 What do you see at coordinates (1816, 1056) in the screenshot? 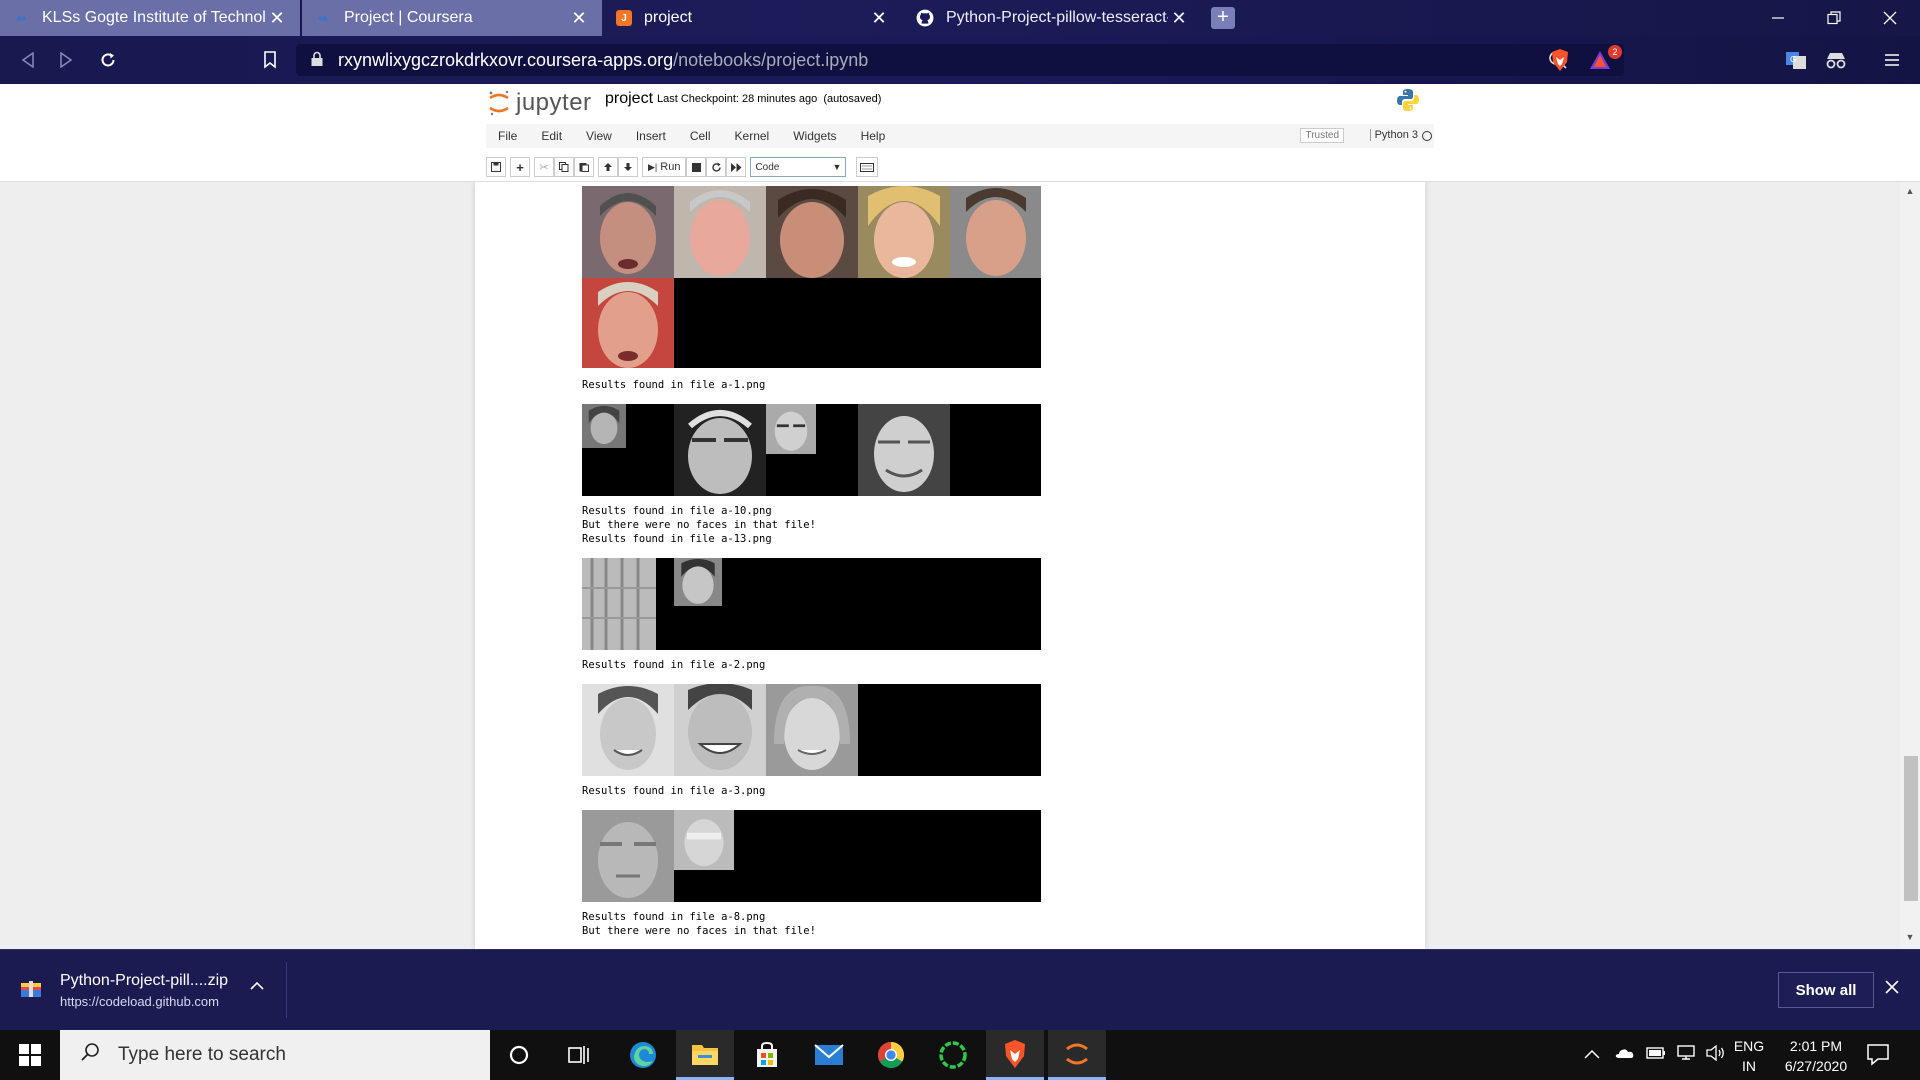
I see `taskbar-clock: 2:01 PM 6/27/2020` at bounding box center [1816, 1056].